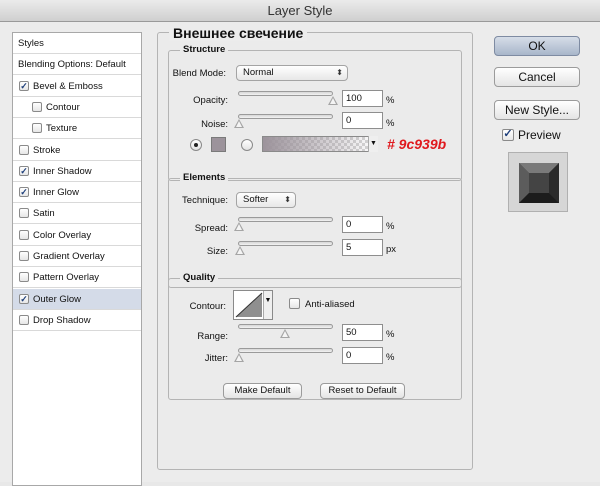 Image resolution: width=600 pixels, height=486 pixels. Describe the element at coordinates (539, 135) in the screenshot. I see `preview-label: Preview` at that location.